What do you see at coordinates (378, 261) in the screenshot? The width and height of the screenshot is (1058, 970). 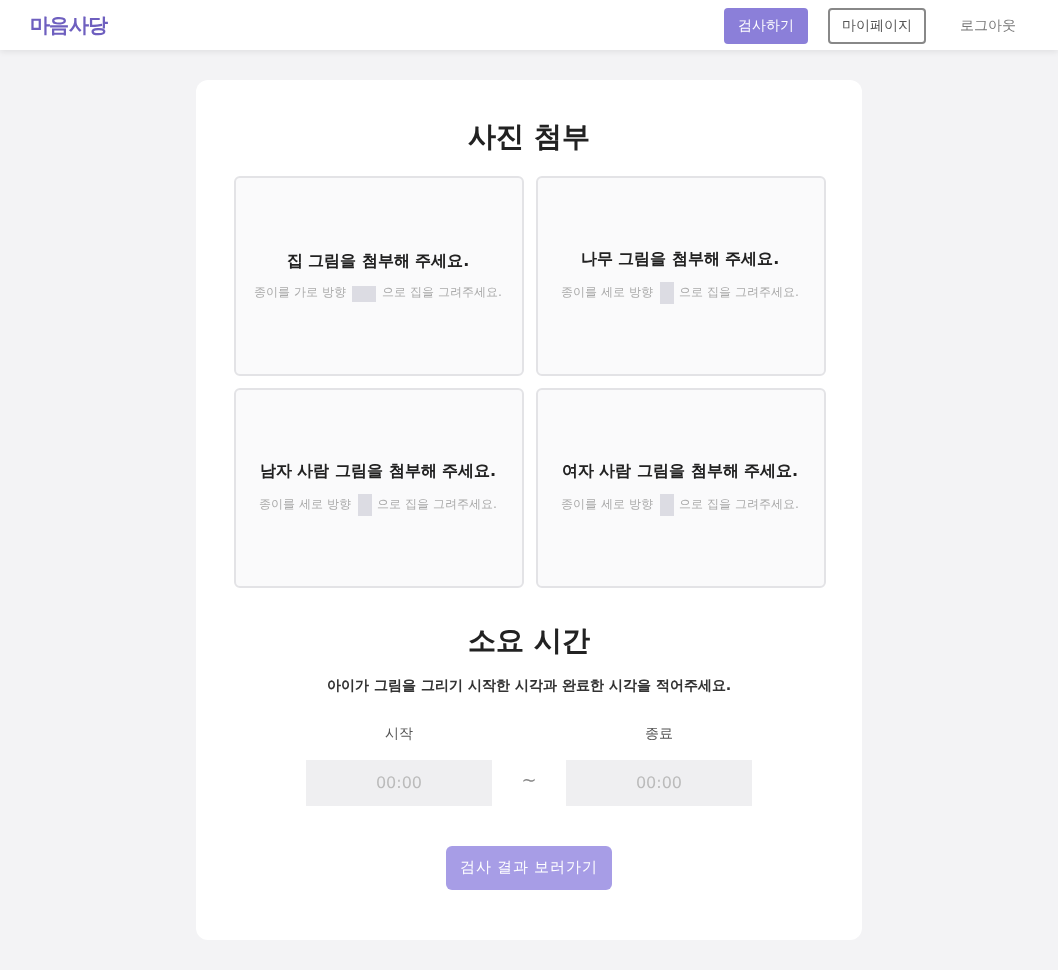 I see `upload-title: 집 그림을 첨부해 주세요.` at bounding box center [378, 261].